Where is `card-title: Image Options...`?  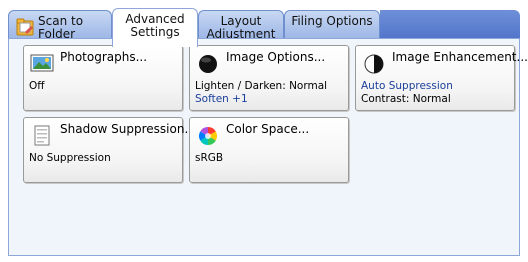
card-title: Image Options... is located at coordinates (276, 57).